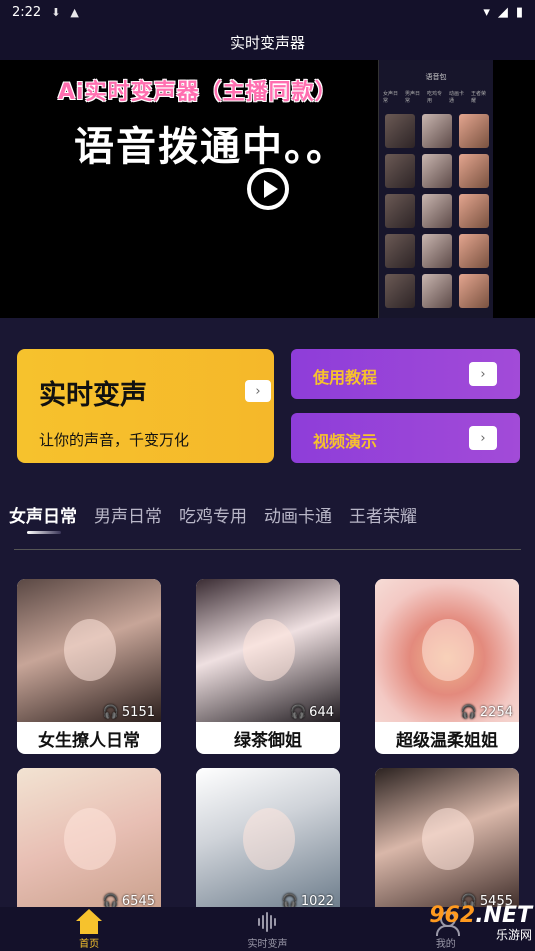  Describe the element at coordinates (268, 740) in the screenshot. I see `voice-name: 绿茶御姐` at that location.